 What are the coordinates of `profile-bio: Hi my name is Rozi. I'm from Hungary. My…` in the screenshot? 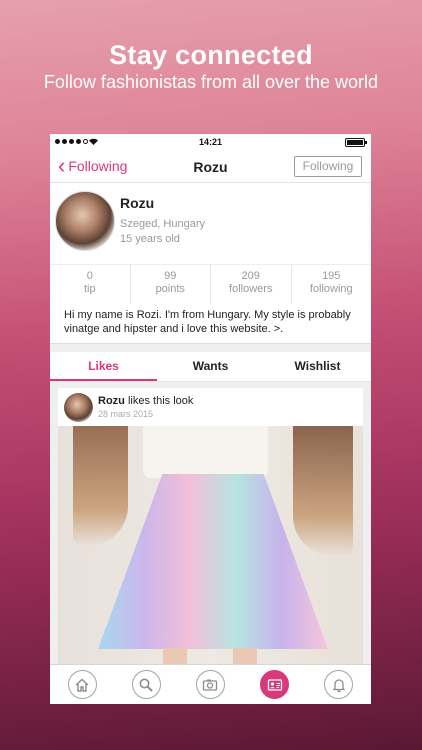 It's located at (210, 324).